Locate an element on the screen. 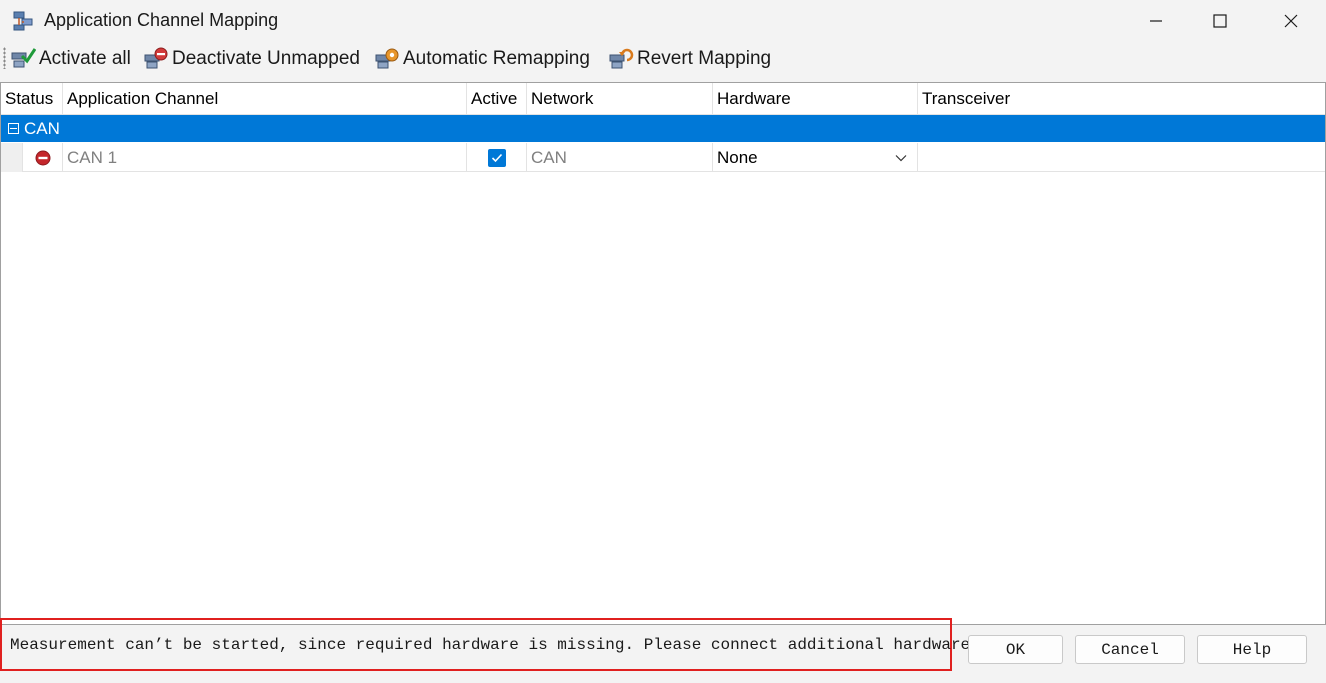  active-checkbox is located at coordinates (496, 157).